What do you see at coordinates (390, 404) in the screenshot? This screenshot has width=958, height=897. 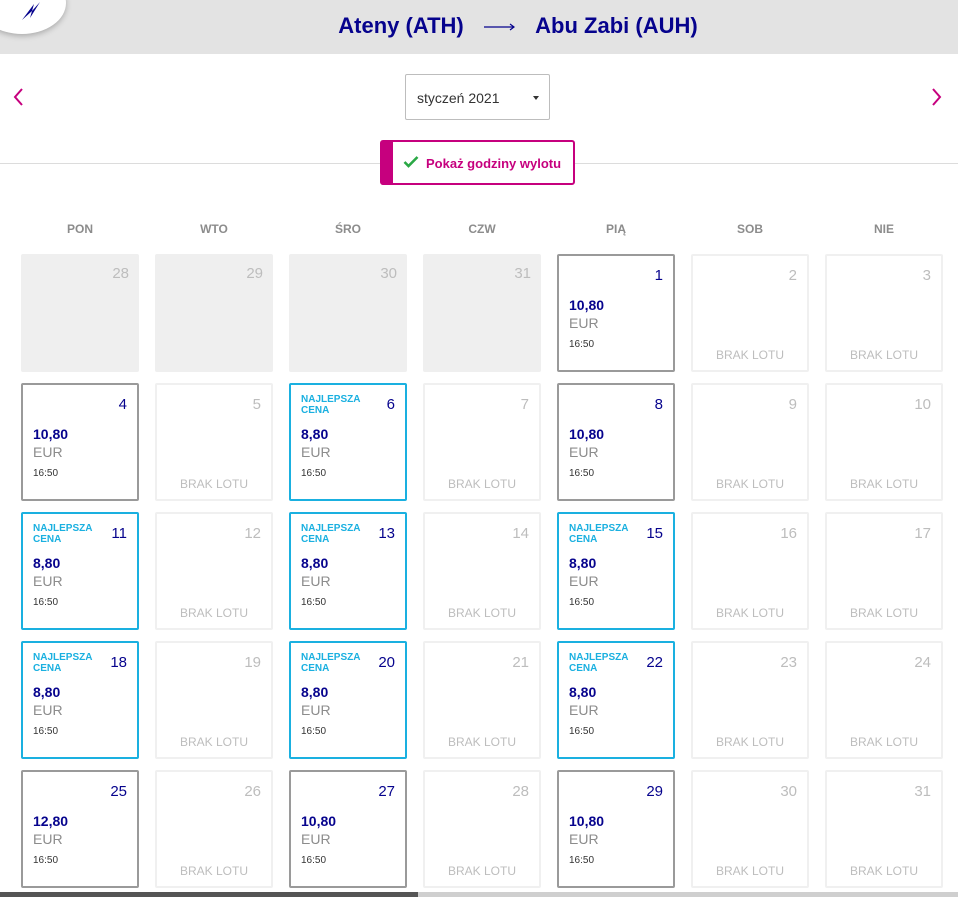 I see `day-number: 6` at bounding box center [390, 404].